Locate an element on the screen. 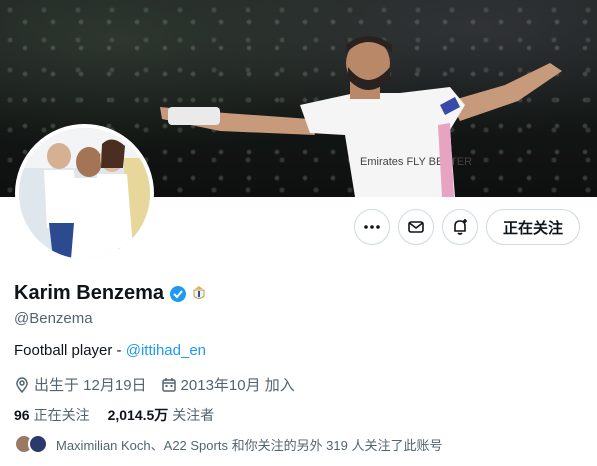 The width and height of the screenshot is (597, 466). jersey-sponsor-text: Emirates FLY BETTER is located at coordinates (416, 162).